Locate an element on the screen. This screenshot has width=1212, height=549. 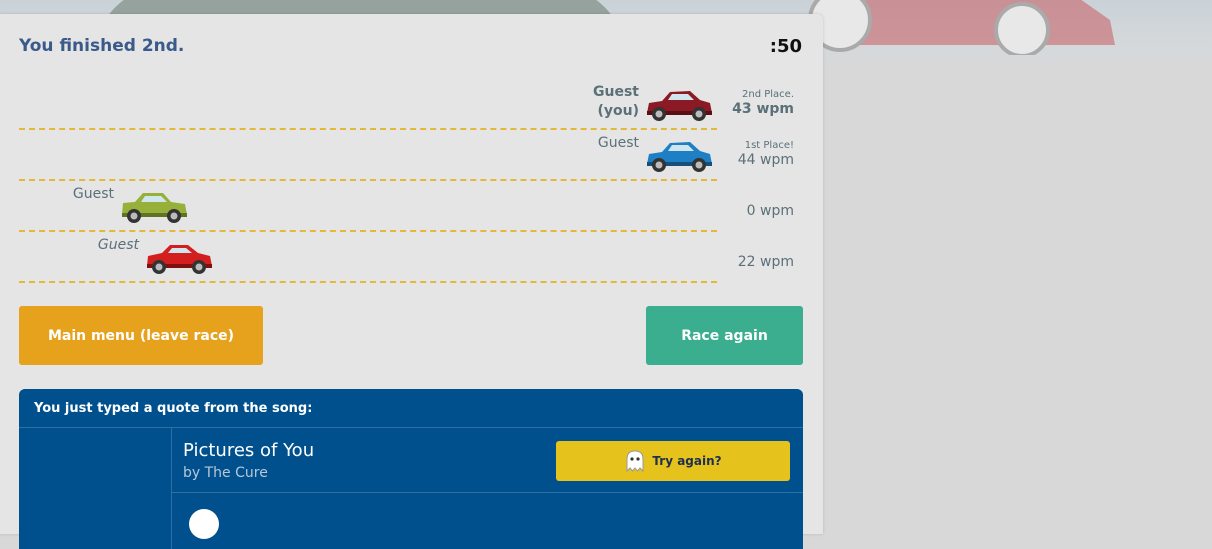
song-artist-line: by The Cure is located at coordinates (225, 473).